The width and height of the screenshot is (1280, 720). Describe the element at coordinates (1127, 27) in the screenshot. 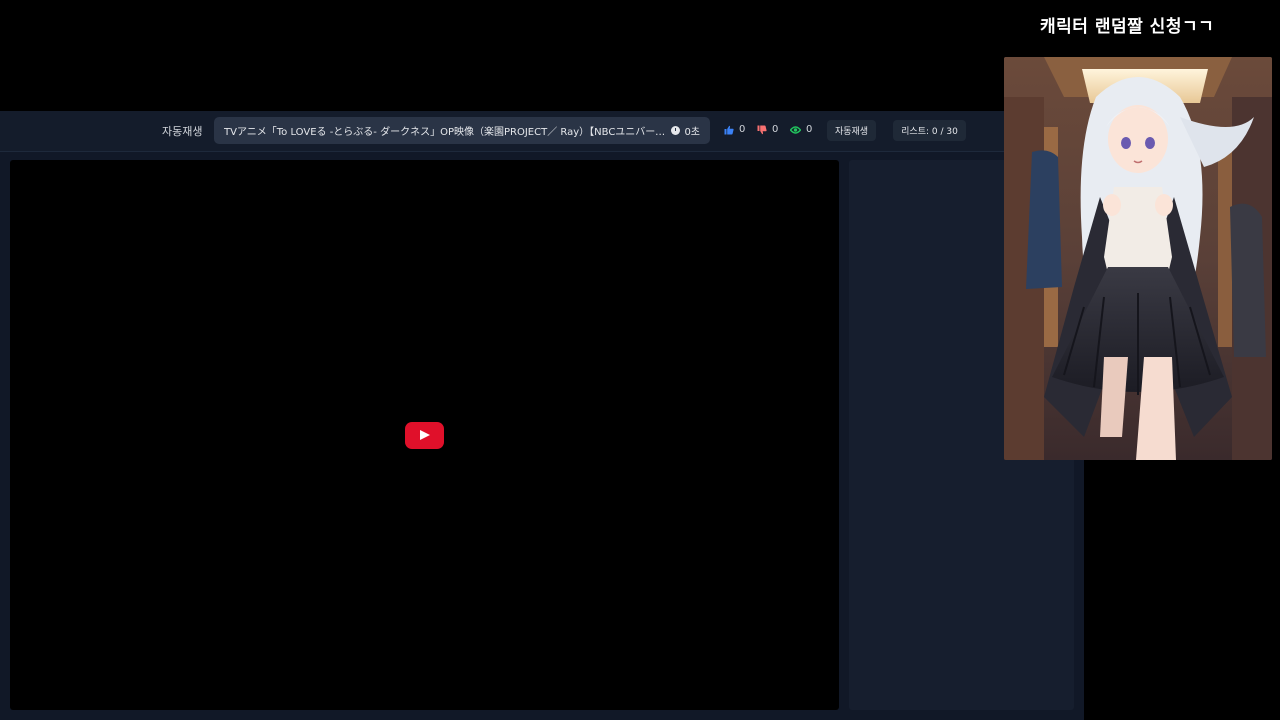

I see `overlay-title: 캐릭터 랜덤짤 신청ㄱㄱ` at that location.